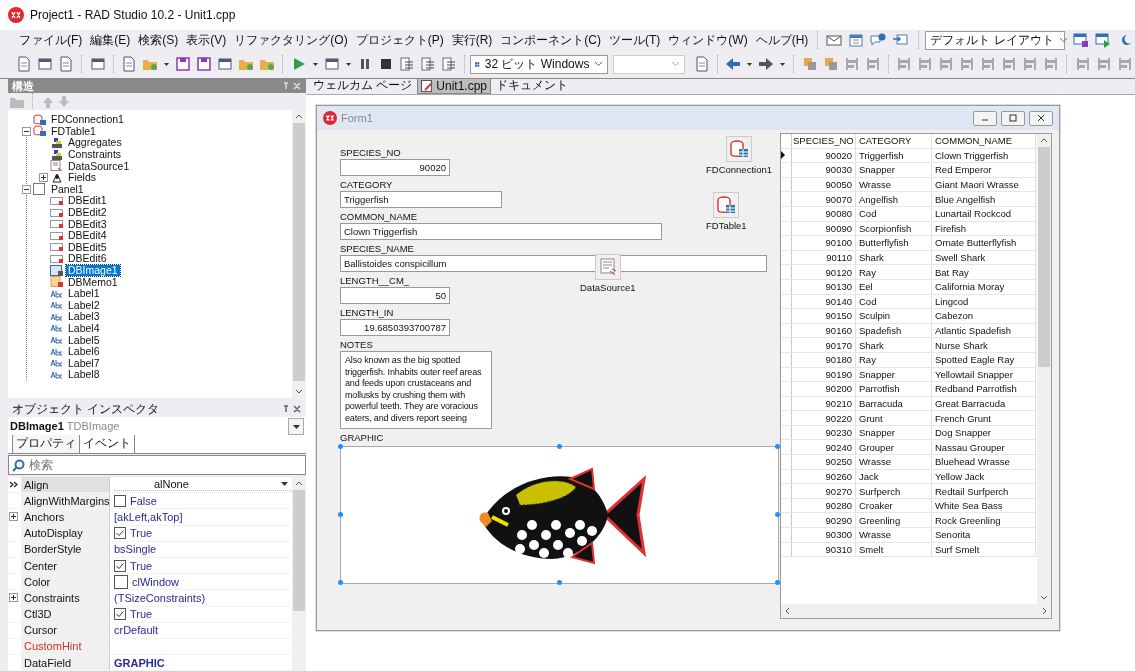 This screenshot has width=1135, height=671. I want to click on property-name: Color, so click(65, 582).